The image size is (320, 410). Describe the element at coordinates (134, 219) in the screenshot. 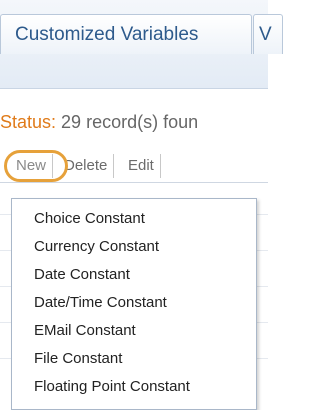

I see `menu-item-choice-constant: Choice Constant` at that location.